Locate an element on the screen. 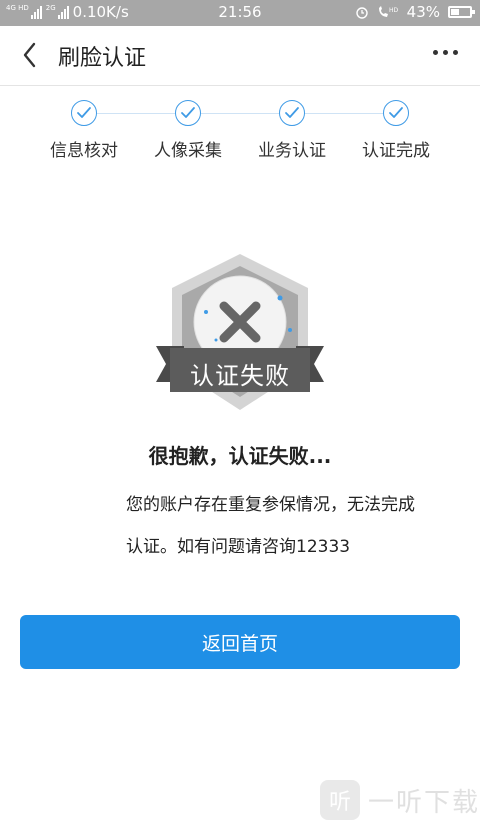 Image resolution: width=480 pixels, height=825 pixels. step-label: 业务认证 is located at coordinates (292, 151).